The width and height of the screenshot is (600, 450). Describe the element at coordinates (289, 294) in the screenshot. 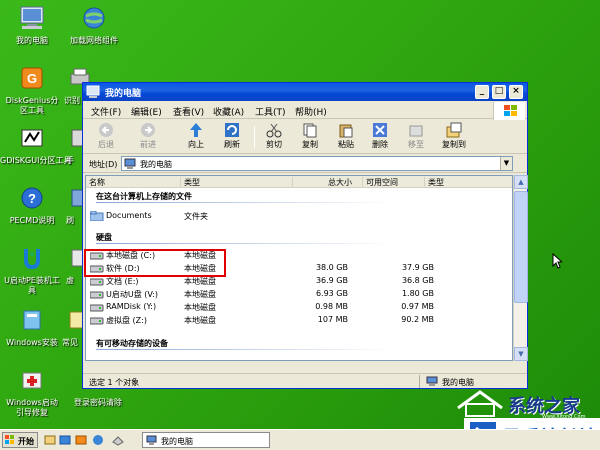

I see `drive-row: U启动U盘 (V:) 本地磁盘 6.93 GB 1.80 GB` at that location.